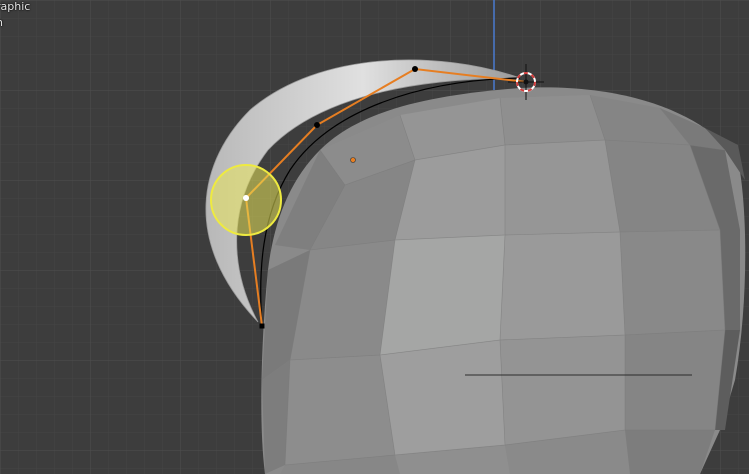 The image size is (749, 474). What do you see at coordinates (1, 23) in the screenshot?
I see `viewport-collection-text: h` at bounding box center [1, 23].